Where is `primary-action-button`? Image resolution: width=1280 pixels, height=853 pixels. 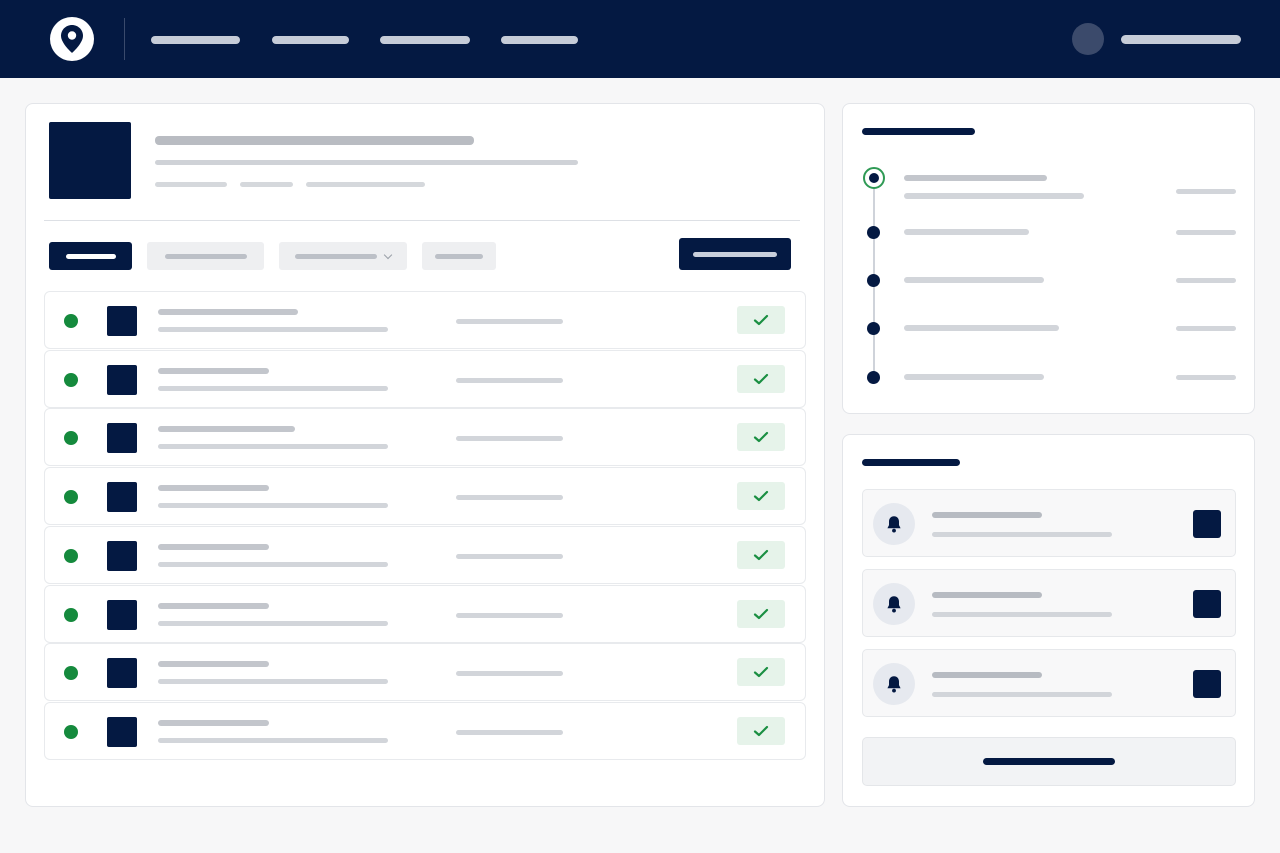 primary-action-button is located at coordinates (735, 254).